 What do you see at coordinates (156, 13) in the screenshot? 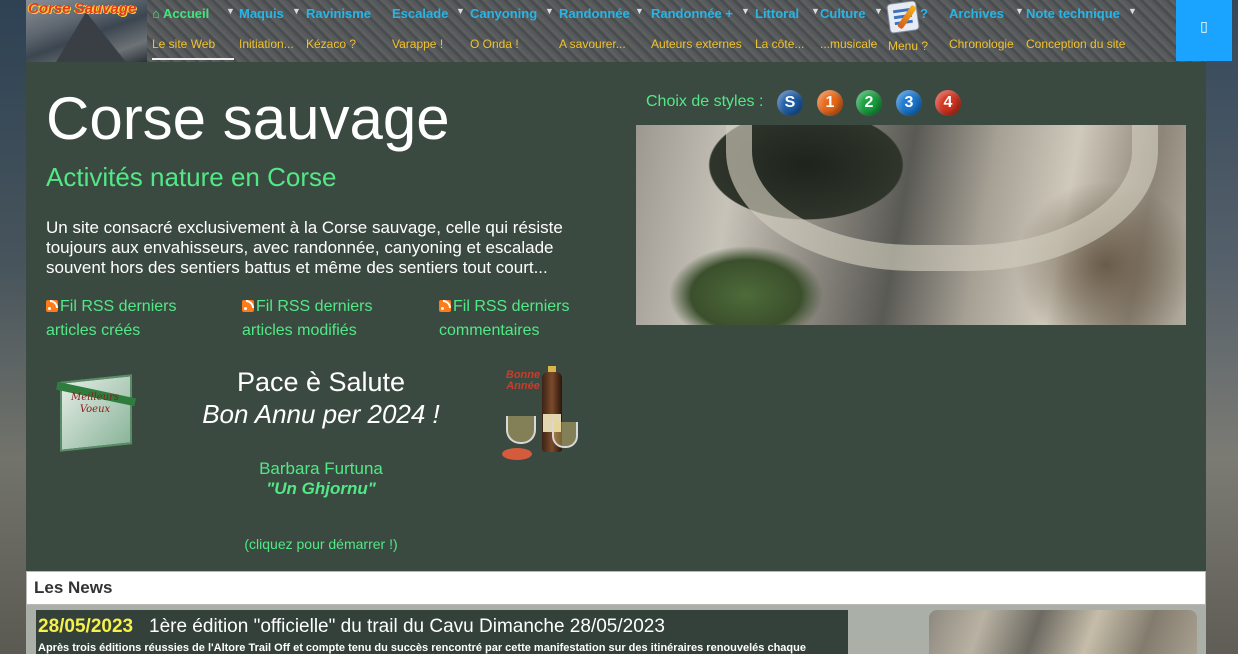
I see `home-icon: ⌂` at bounding box center [156, 13].